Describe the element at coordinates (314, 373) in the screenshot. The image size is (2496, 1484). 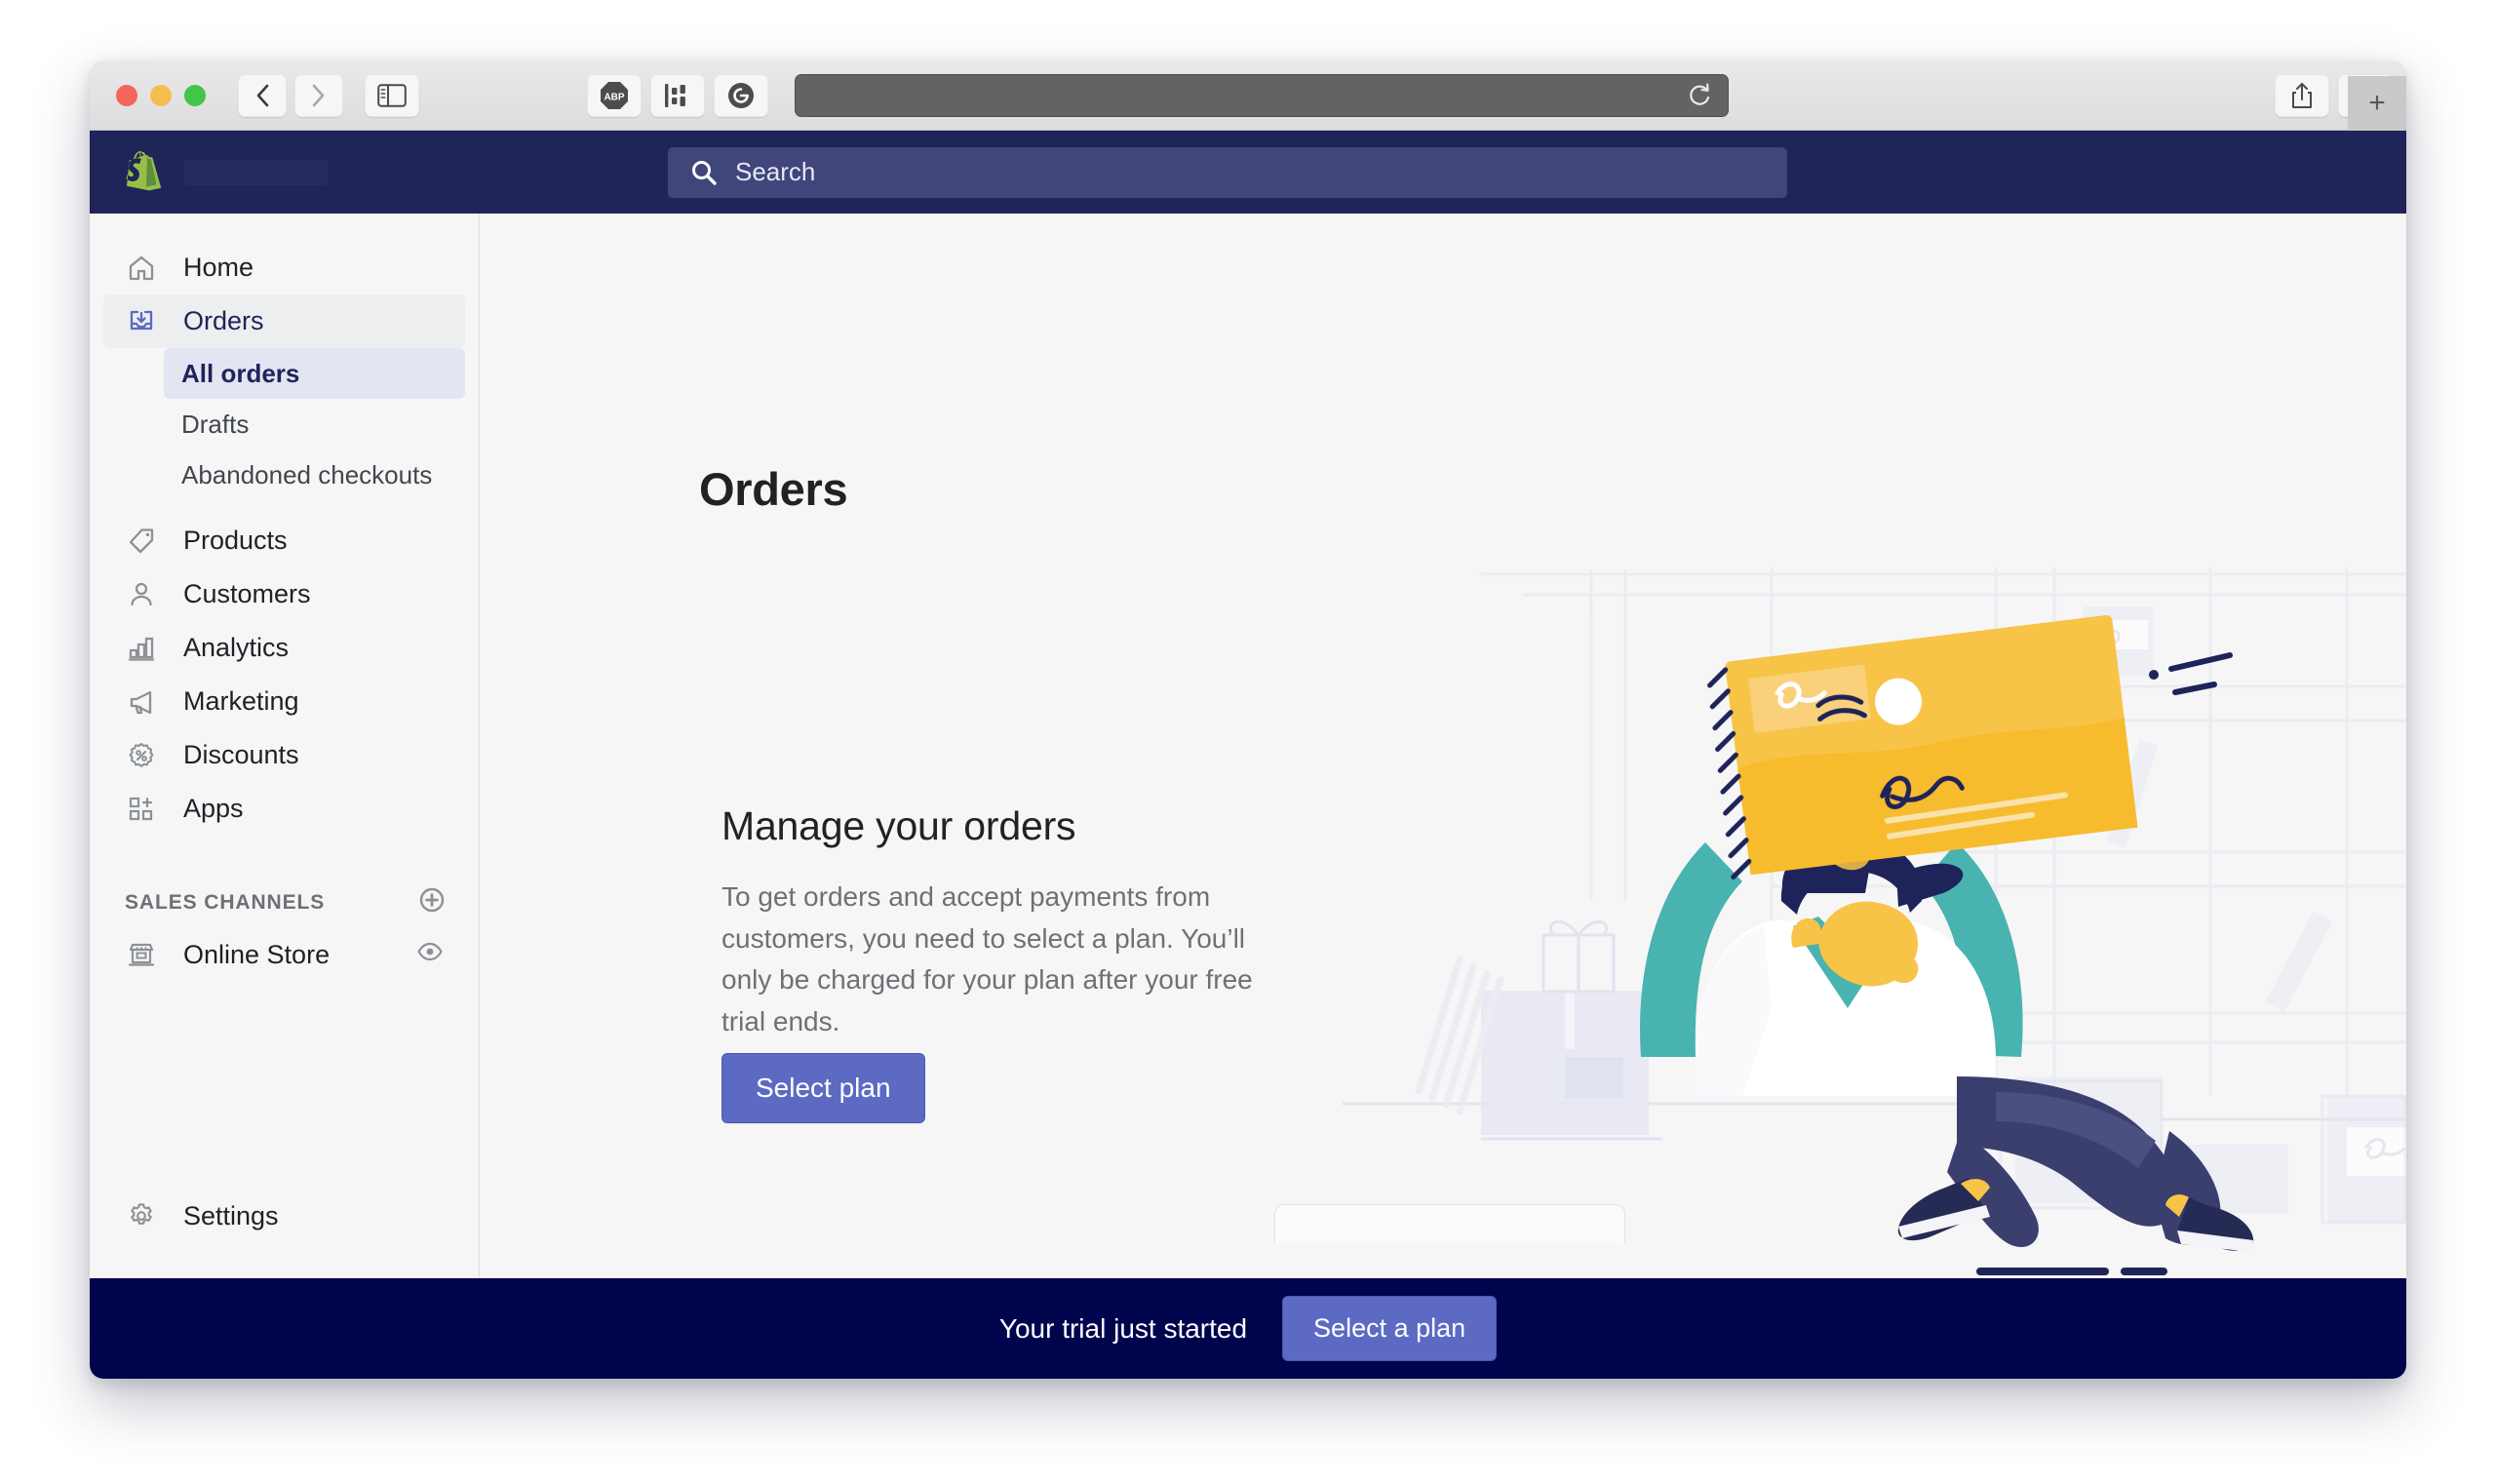
I see `sidebar-subitem-all-orders: All orders` at that location.